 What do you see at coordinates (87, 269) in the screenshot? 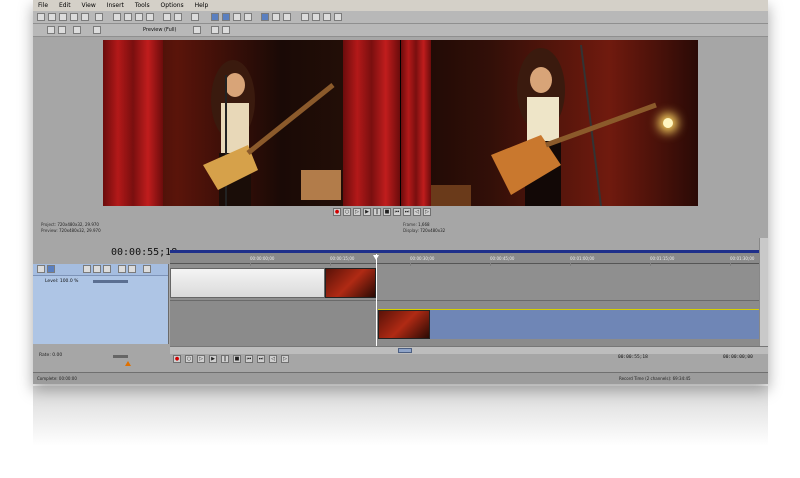
I see `track-motion-icon` at bounding box center [87, 269].